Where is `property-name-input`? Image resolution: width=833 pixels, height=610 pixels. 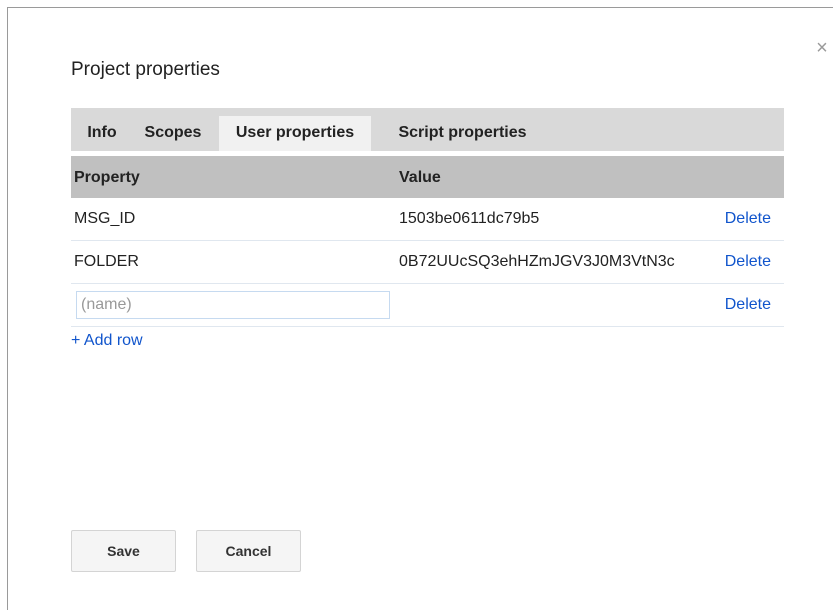
property-name-input is located at coordinates (233, 305).